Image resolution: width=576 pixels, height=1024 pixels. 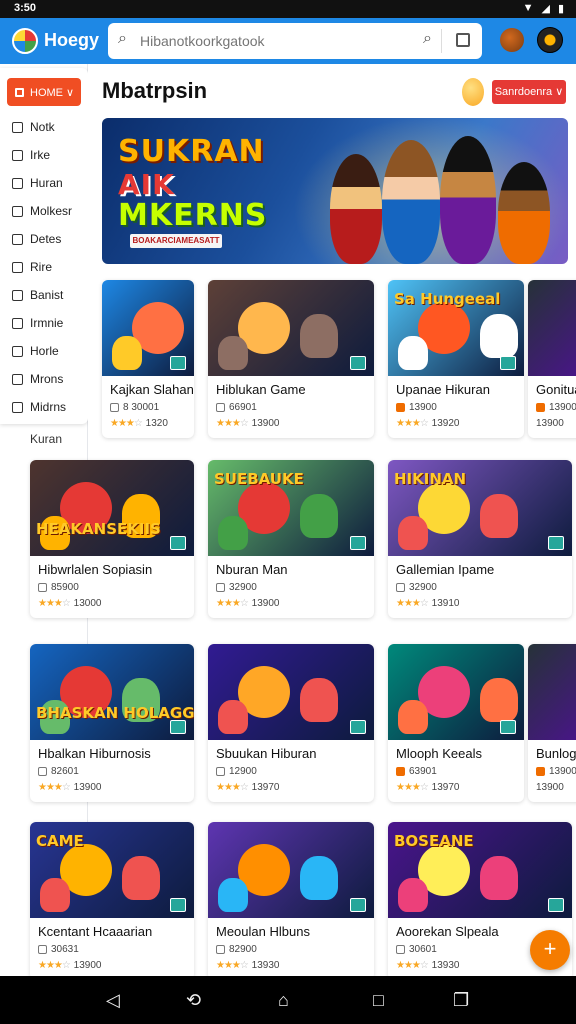 I want to click on game-card: CAME Kcentant Hcaaarian 30631 ★★★☆ 13900, so click(x=112, y=901).